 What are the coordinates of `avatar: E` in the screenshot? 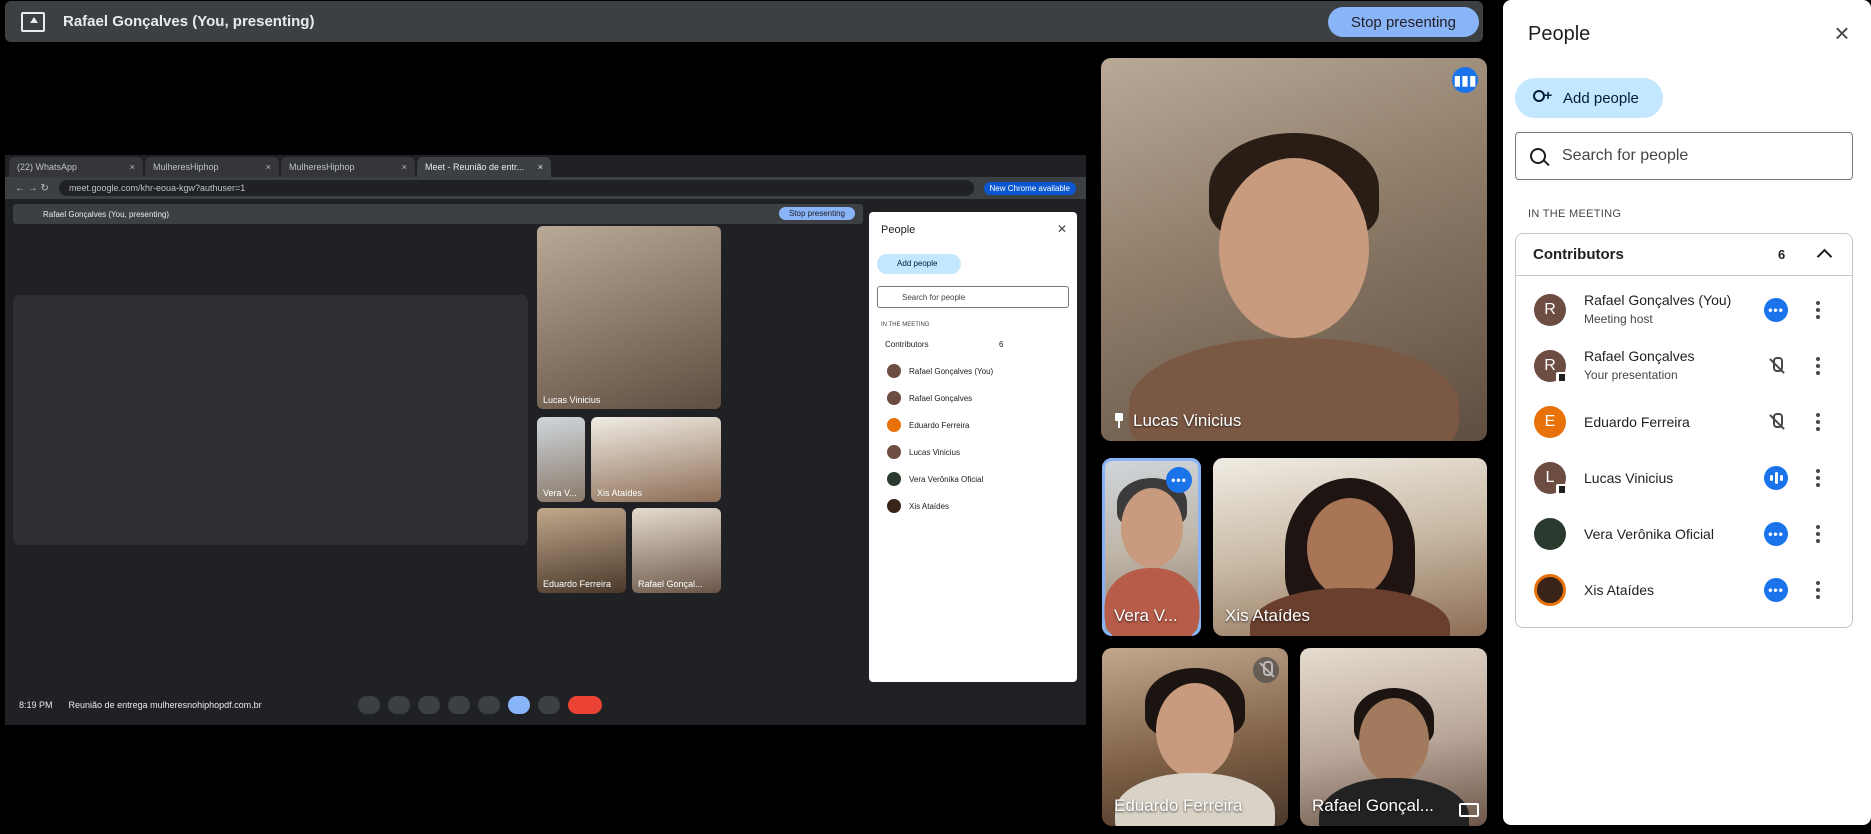 It's located at (1550, 422).